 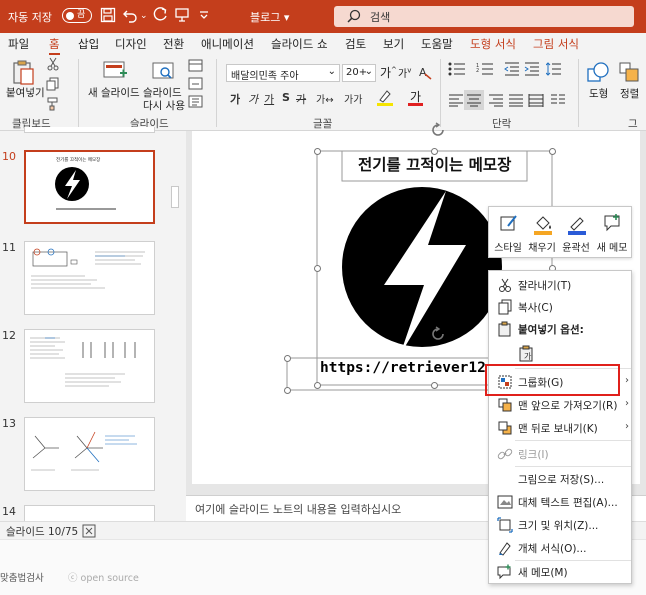 What do you see at coordinates (438, 335) in the screenshot?
I see `rotate-handle-icon` at bounding box center [438, 335].